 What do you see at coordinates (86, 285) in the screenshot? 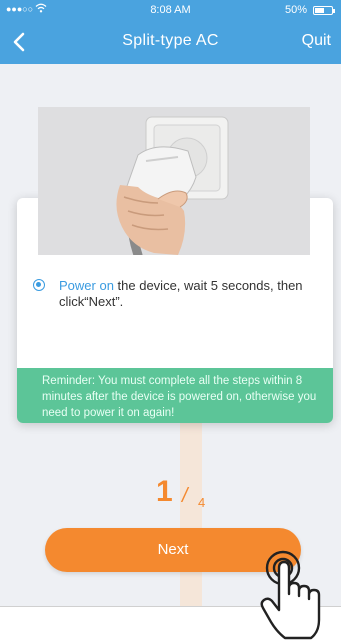
I see `instruction-highlight: Power on` at bounding box center [86, 285].